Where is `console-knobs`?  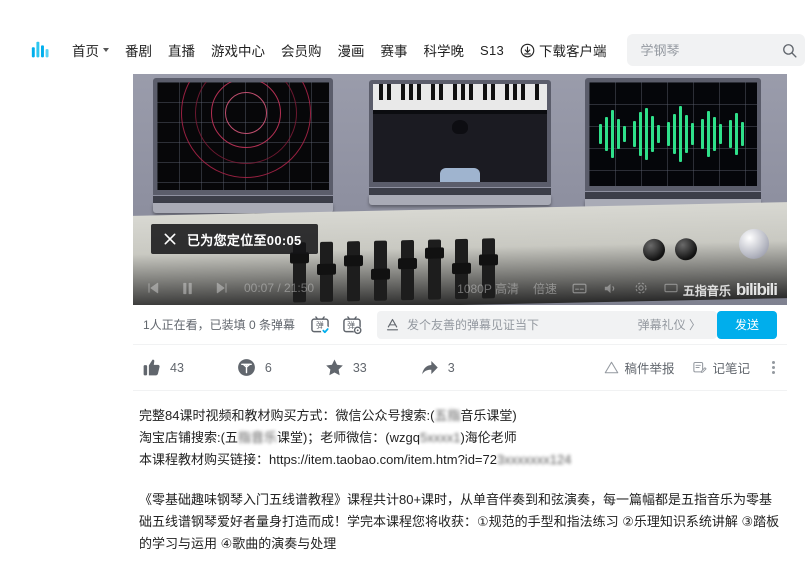 console-knobs is located at coordinates (670, 250).